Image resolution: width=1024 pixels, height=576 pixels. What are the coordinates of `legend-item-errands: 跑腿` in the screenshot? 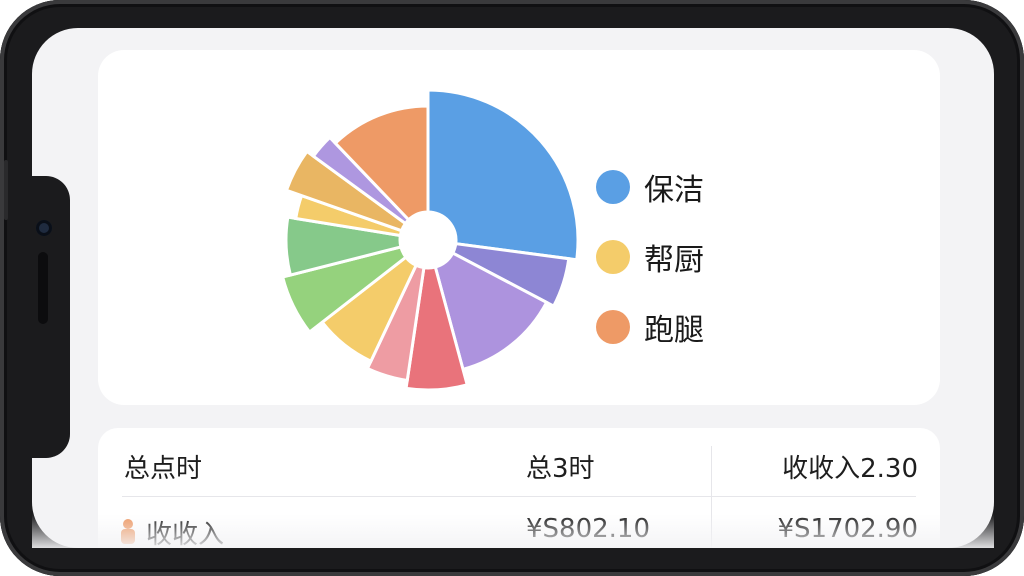 It's located at (650, 327).